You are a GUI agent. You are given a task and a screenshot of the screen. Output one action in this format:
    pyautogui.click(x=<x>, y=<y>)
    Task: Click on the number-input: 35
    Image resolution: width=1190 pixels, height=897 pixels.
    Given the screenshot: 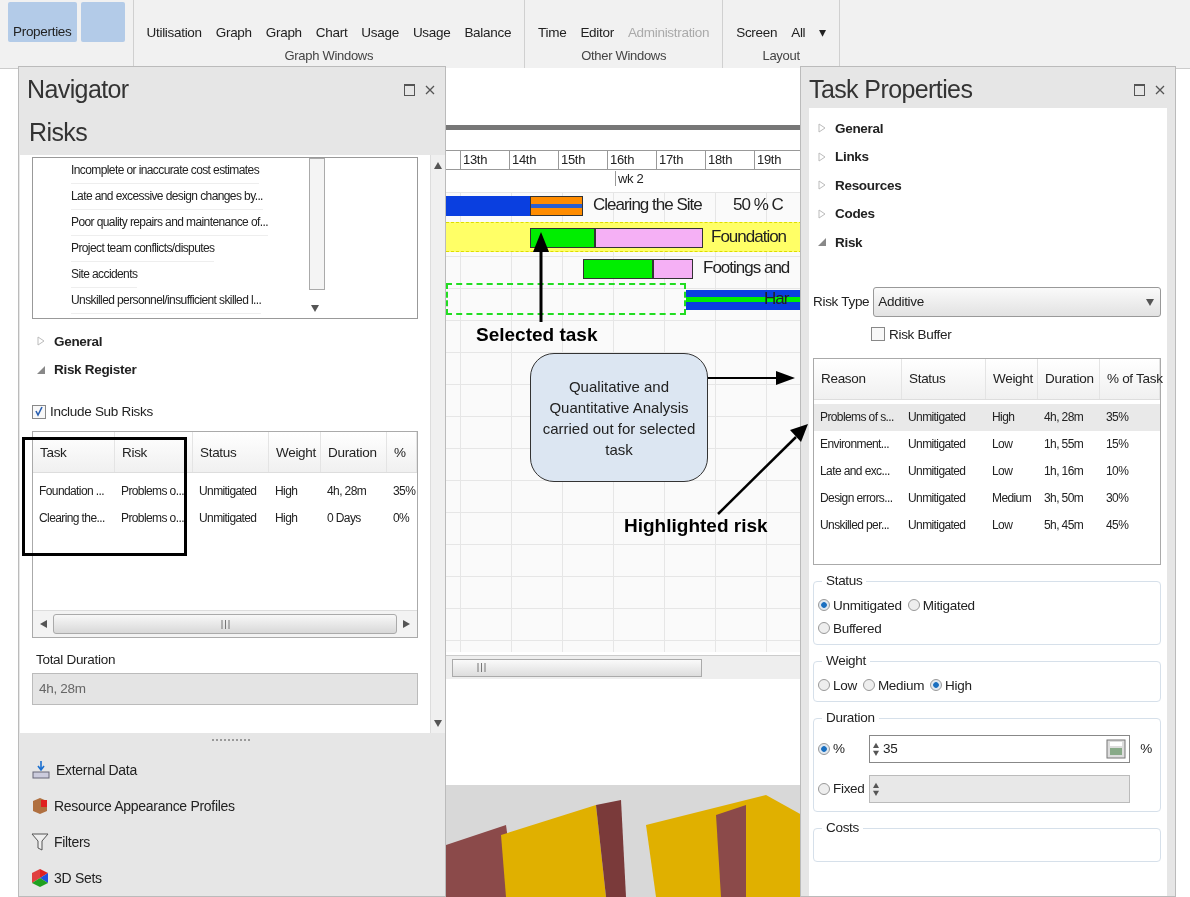 What is the action you would take?
    pyautogui.click(x=999, y=748)
    